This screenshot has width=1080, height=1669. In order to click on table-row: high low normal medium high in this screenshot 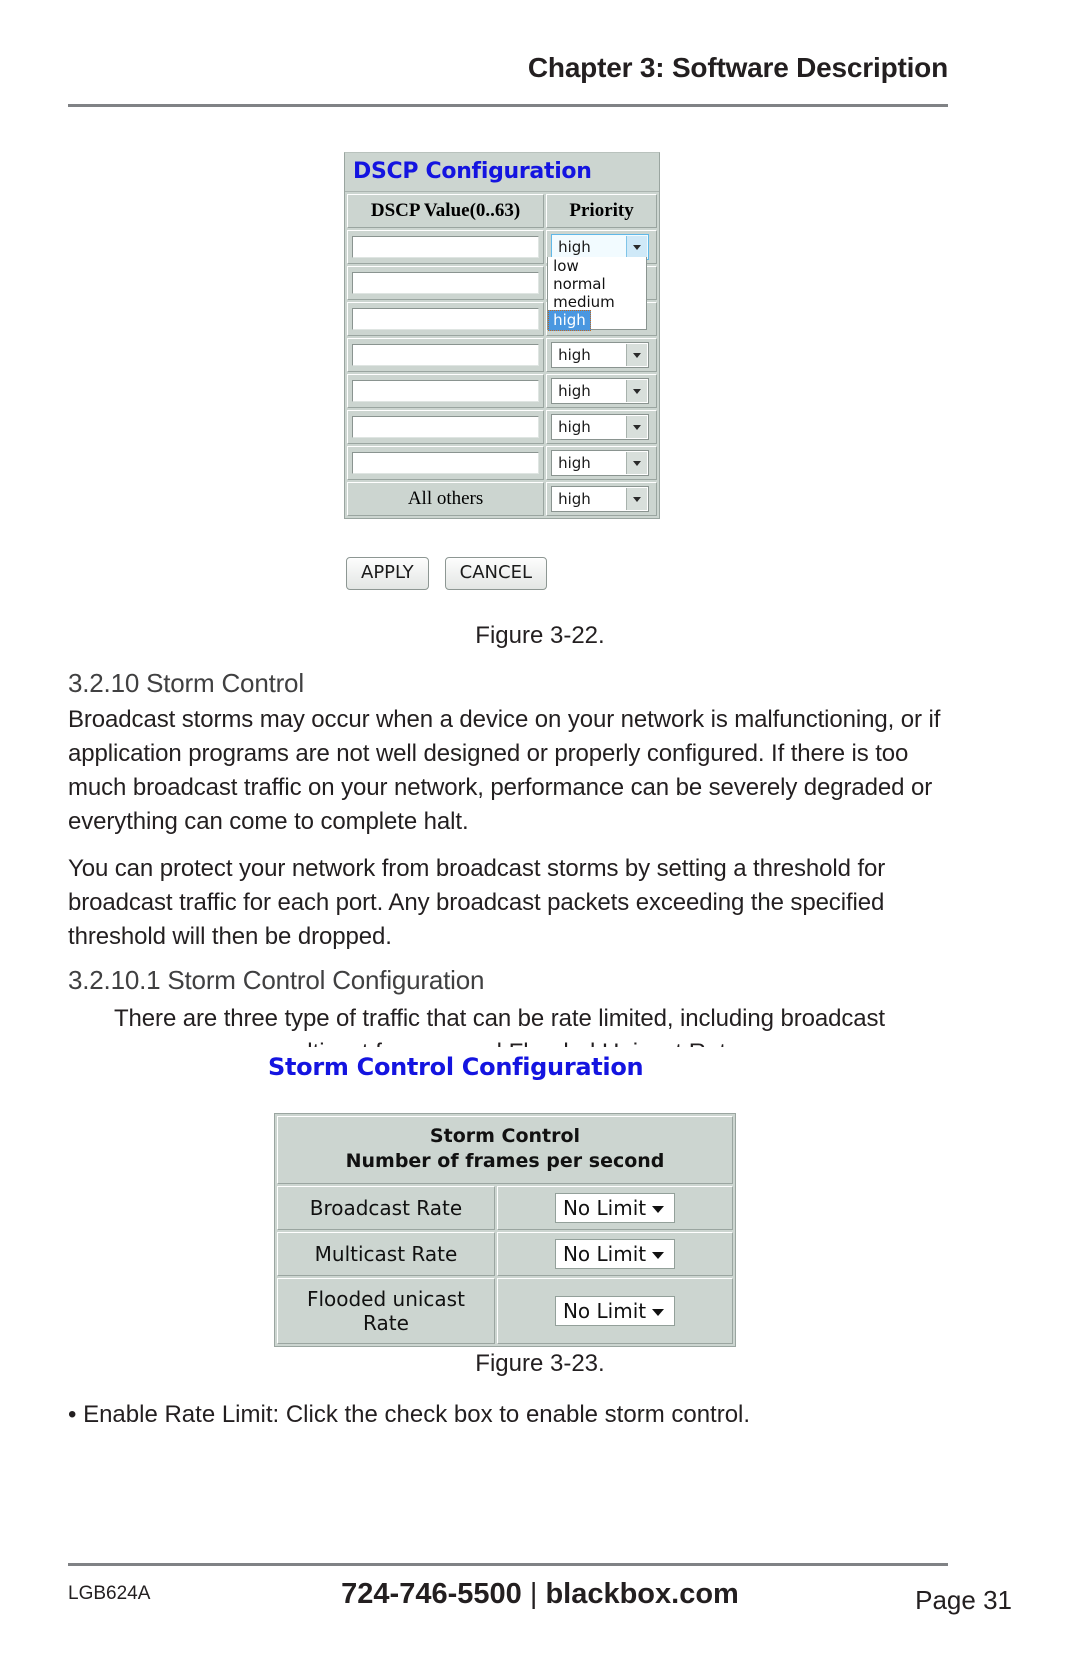, I will do `click(502, 280)`.